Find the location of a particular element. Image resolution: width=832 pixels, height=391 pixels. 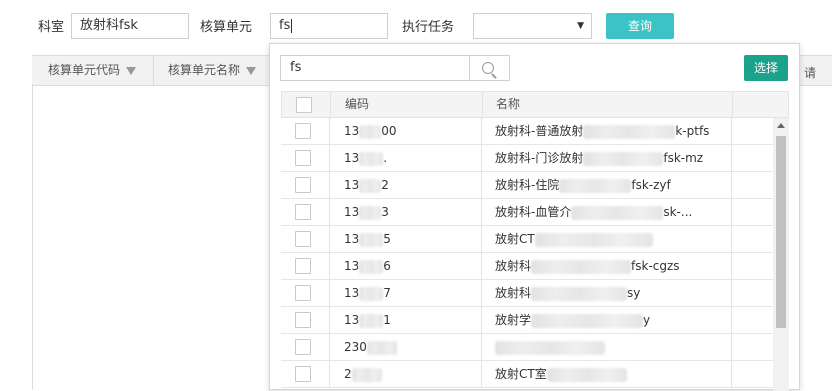

row-code-suffix: 7 is located at coordinates (387, 293).